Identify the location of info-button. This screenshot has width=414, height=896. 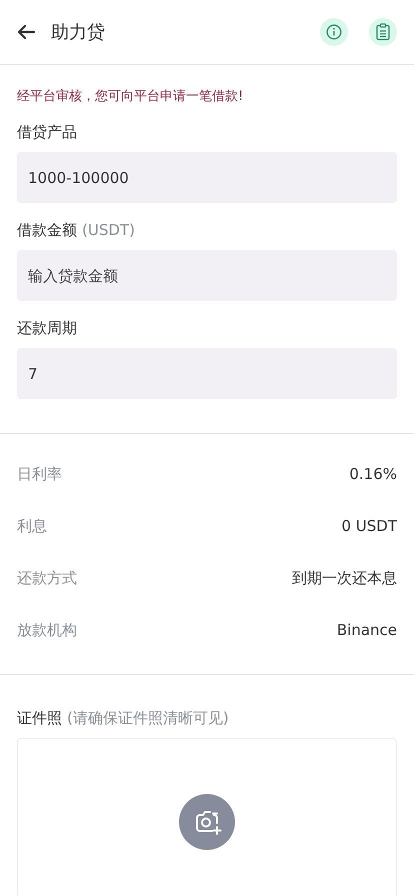
(334, 32).